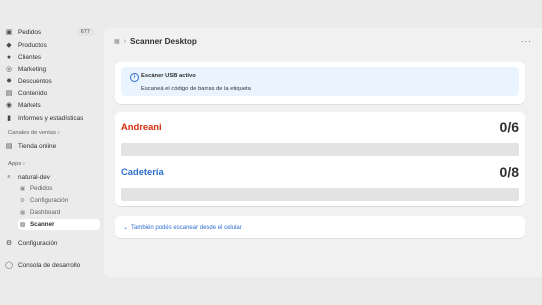 The width and height of the screenshot is (542, 305). Describe the element at coordinates (186, 227) in the screenshot. I see `mobile-scan-link-text: También podés escanear desde el celular` at that location.